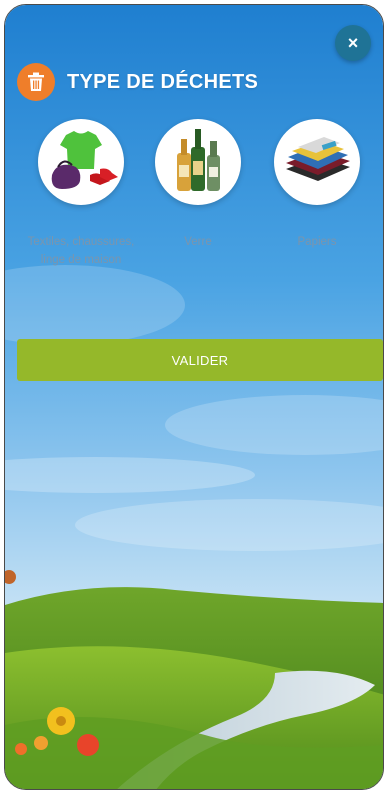  What do you see at coordinates (36, 82) in the screenshot?
I see `trash-icon` at bounding box center [36, 82].